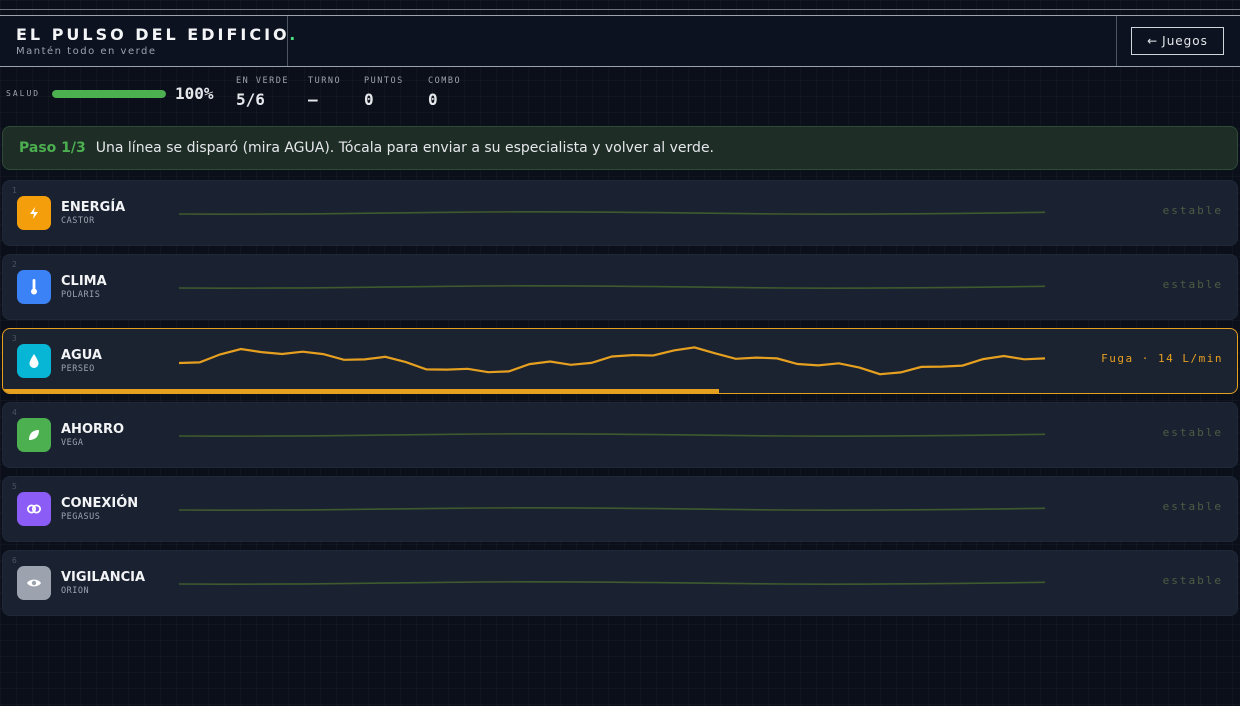  I want to click on channel-number: 1, so click(14, 190).